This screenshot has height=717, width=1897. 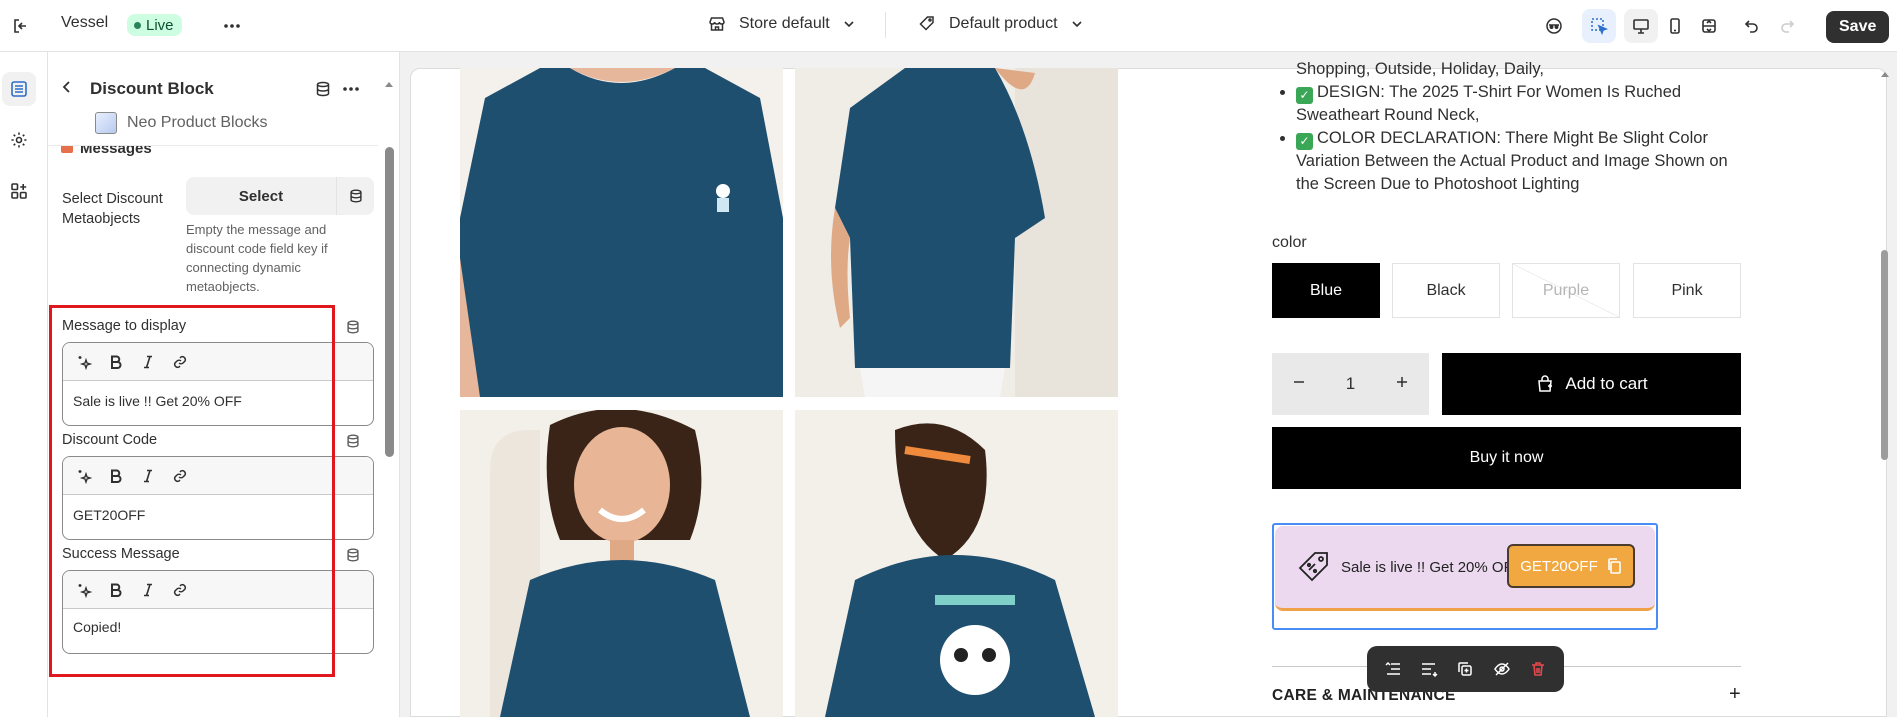 What do you see at coordinates (213, 99) in the screenshot?
I see `panel-header: Discount Block Neo Product Blocks` at bounding box center [213, 99].